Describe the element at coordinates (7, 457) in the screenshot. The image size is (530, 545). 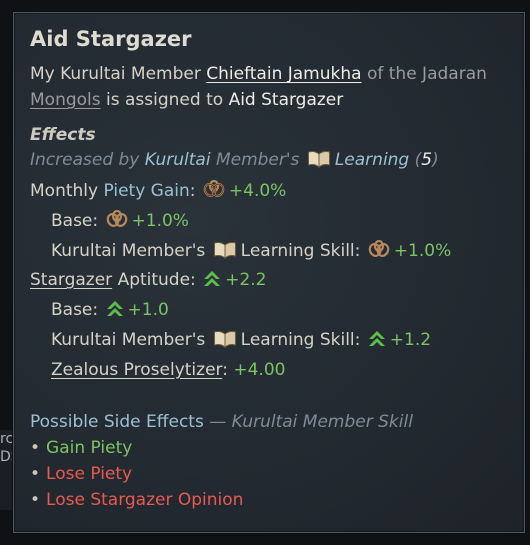
I see `background-text-2: DS` at that location.